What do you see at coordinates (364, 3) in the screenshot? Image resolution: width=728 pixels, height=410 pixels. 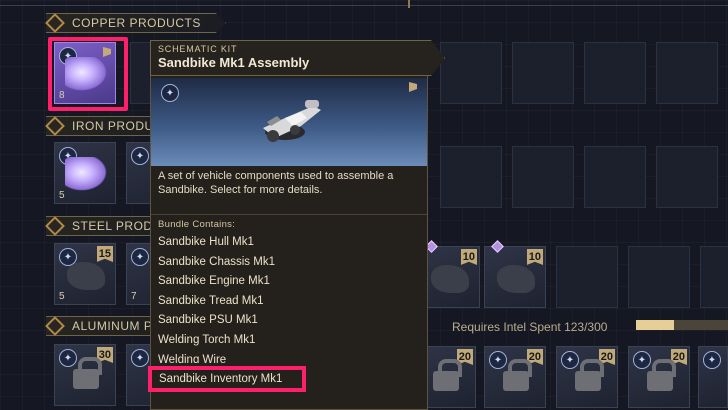 I see `top-divider` at bounding box center [364, 3].